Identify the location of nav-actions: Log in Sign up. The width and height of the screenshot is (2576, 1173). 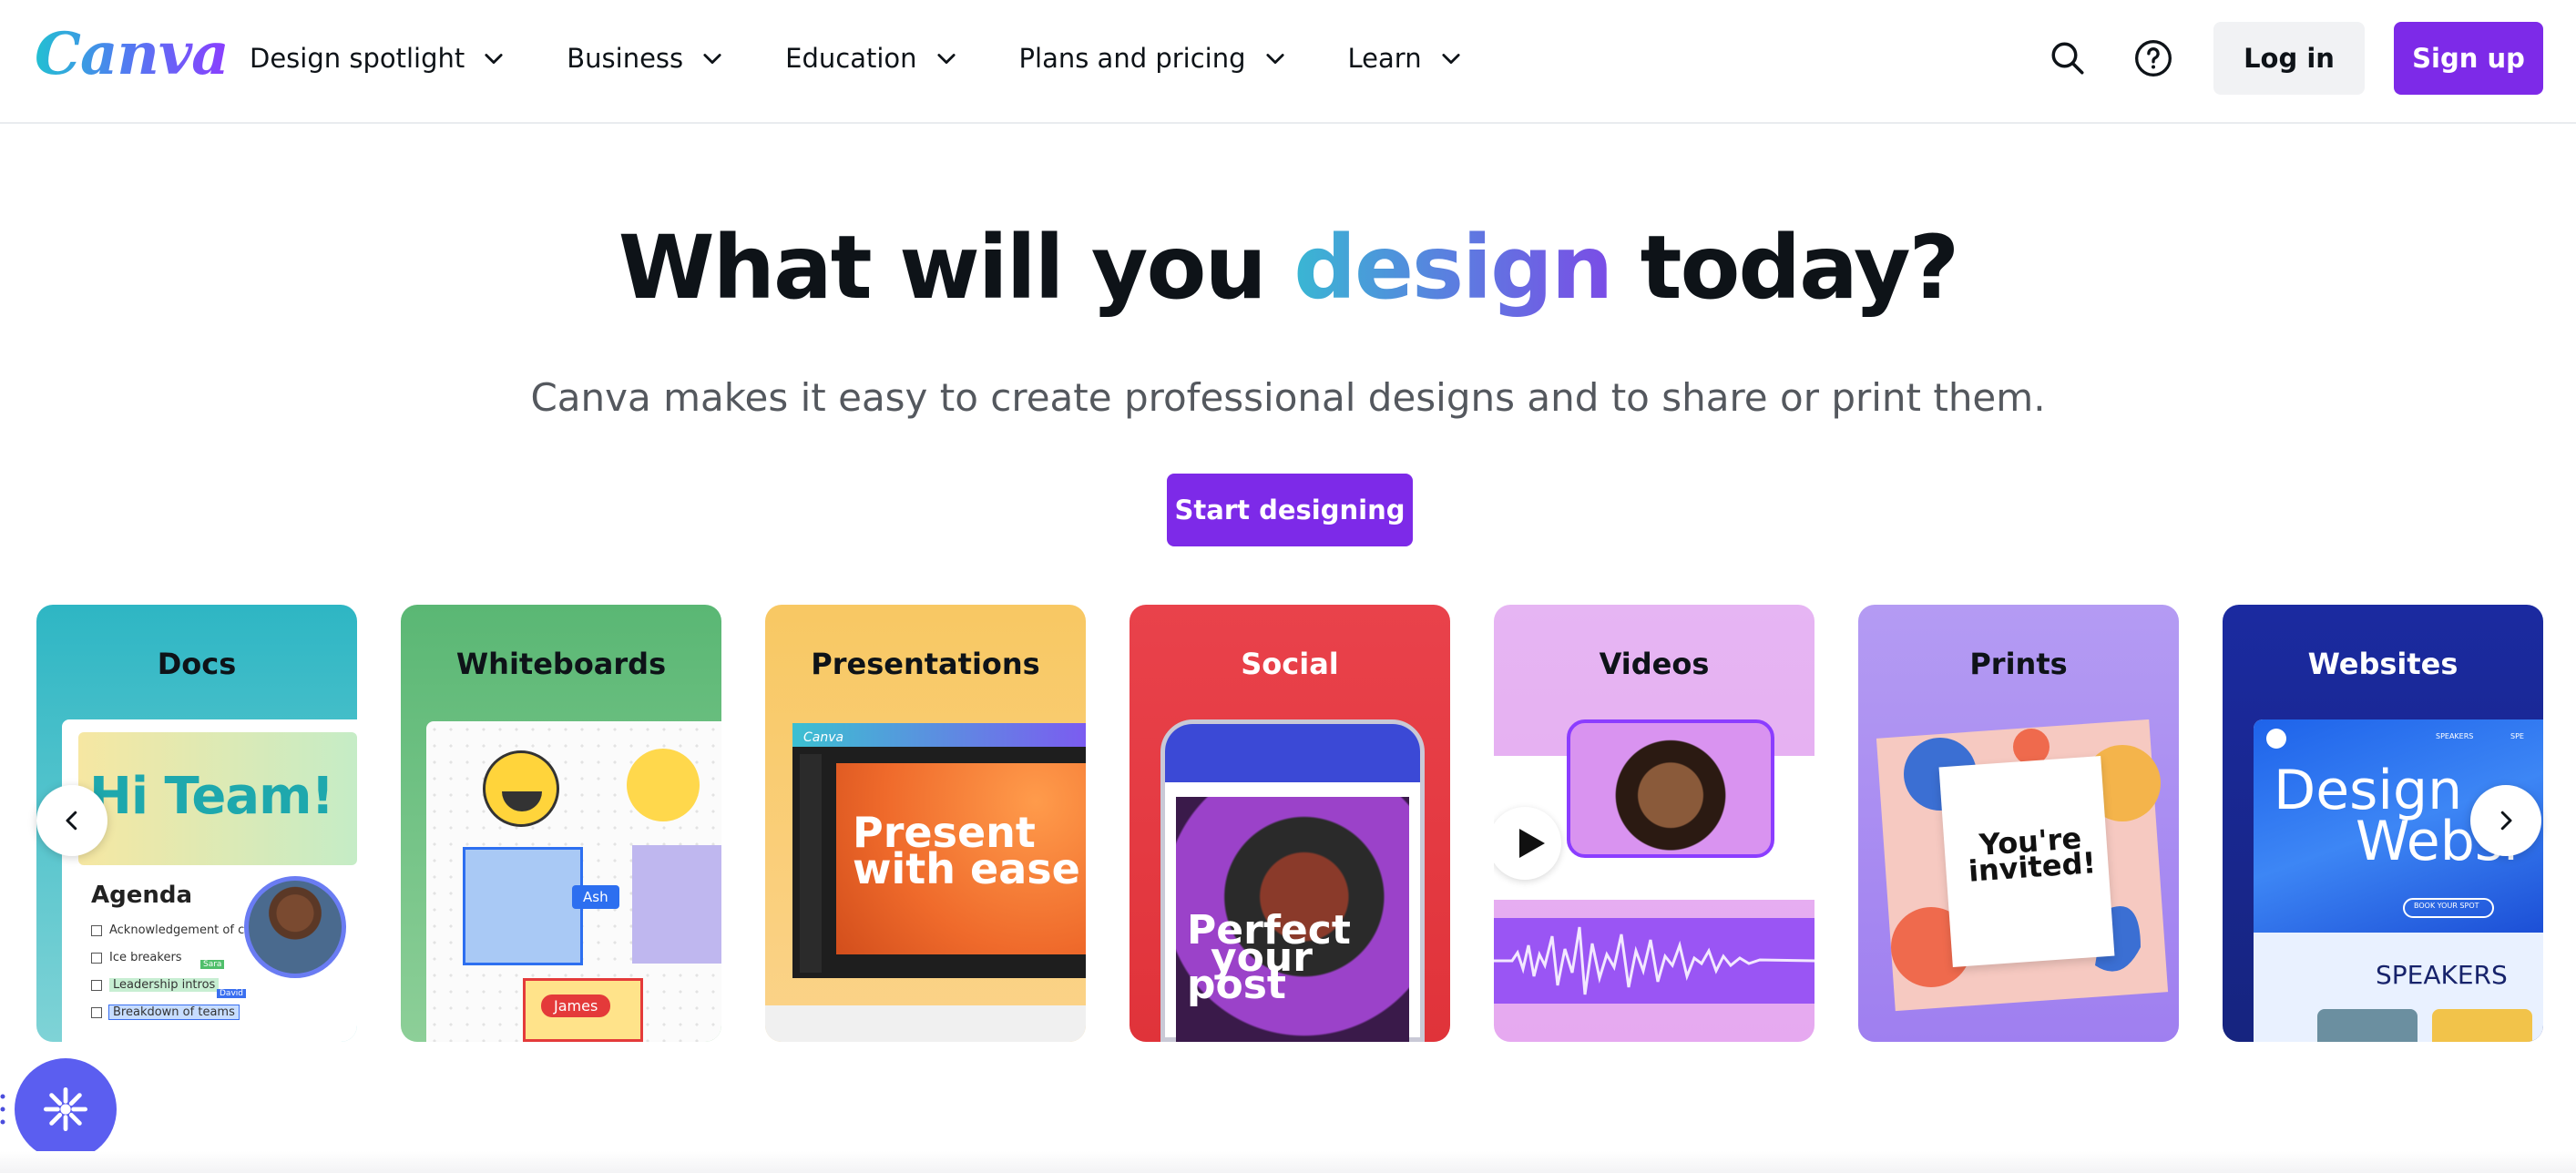
(2292, 58).